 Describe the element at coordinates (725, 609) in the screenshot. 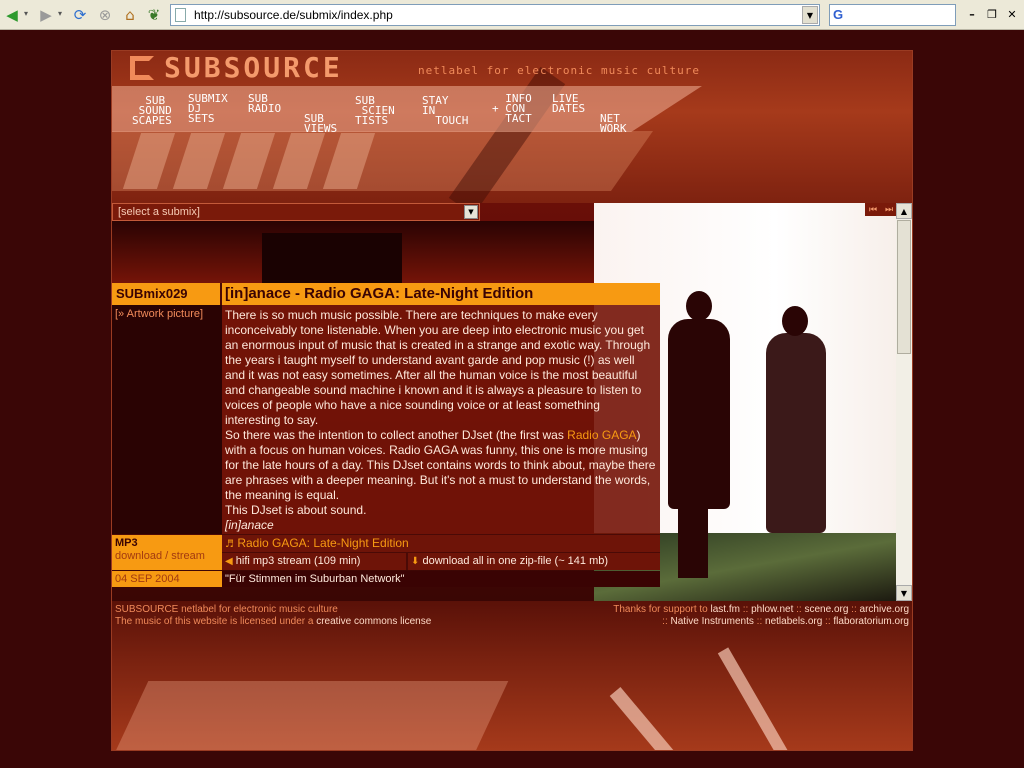

I see `lastfm-link: last.fm` at that location.